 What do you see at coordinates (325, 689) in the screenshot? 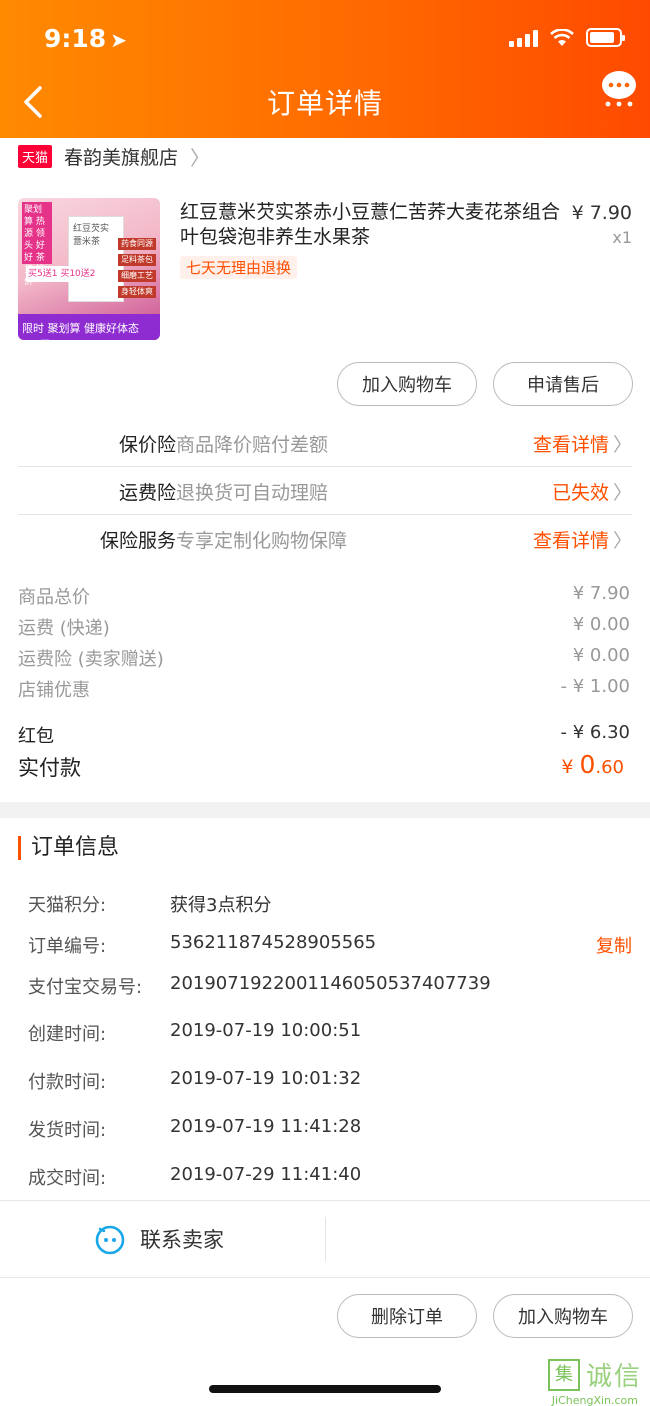
I see `cost-row-shop-discount: 店铺优惠 - ¥ 1.00` at bounding box center [325, 689].